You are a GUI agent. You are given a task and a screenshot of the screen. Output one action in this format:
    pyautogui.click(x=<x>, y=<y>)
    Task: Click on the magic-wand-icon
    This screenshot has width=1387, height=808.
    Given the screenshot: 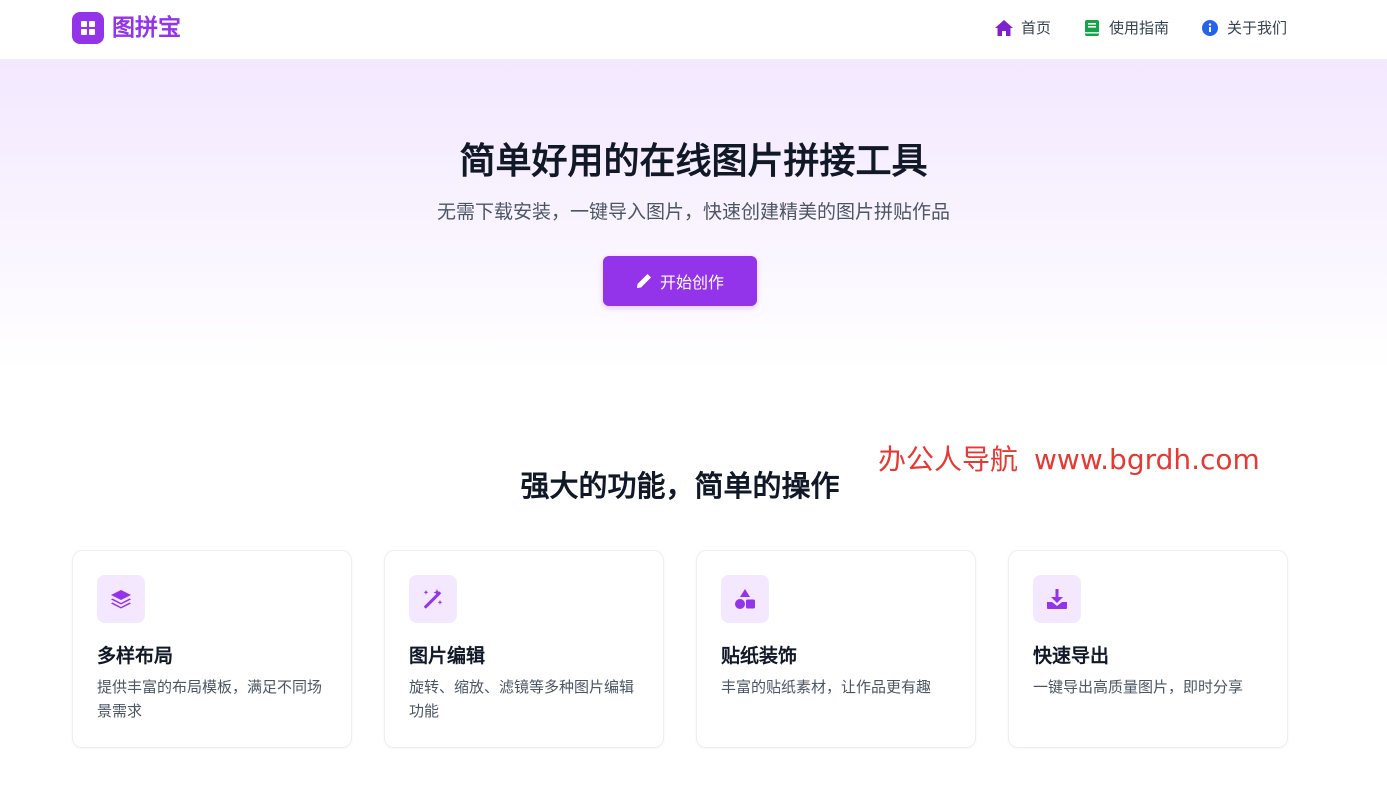 What is the action you would take?
    pyautogui.click(x=433, y=599)
    